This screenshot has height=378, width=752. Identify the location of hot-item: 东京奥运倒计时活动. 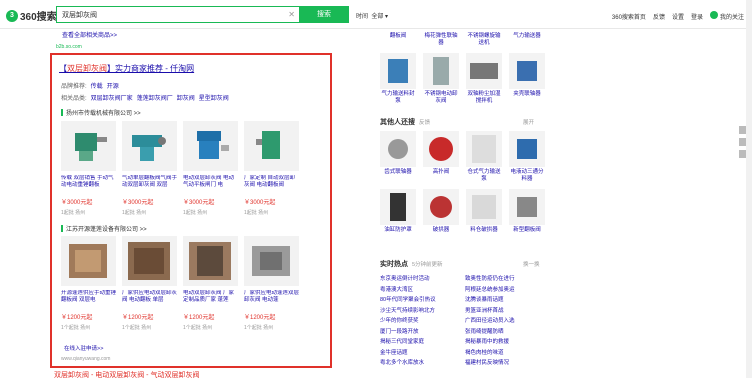
(420, 278).